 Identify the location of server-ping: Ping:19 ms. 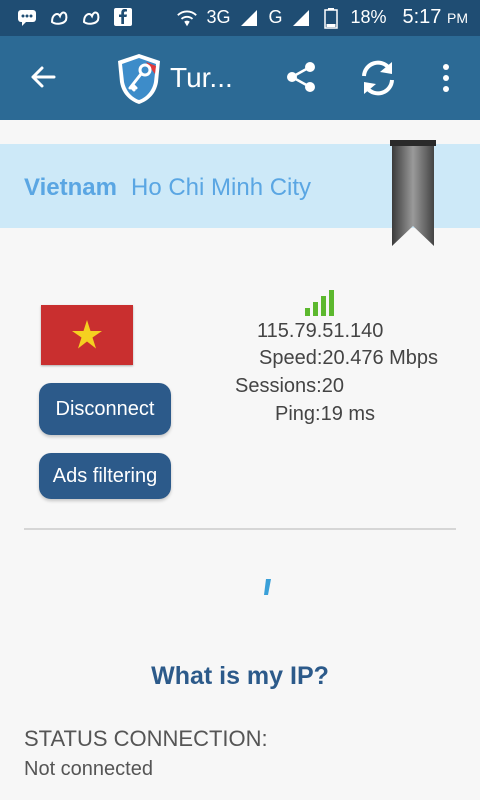
(325, 414).